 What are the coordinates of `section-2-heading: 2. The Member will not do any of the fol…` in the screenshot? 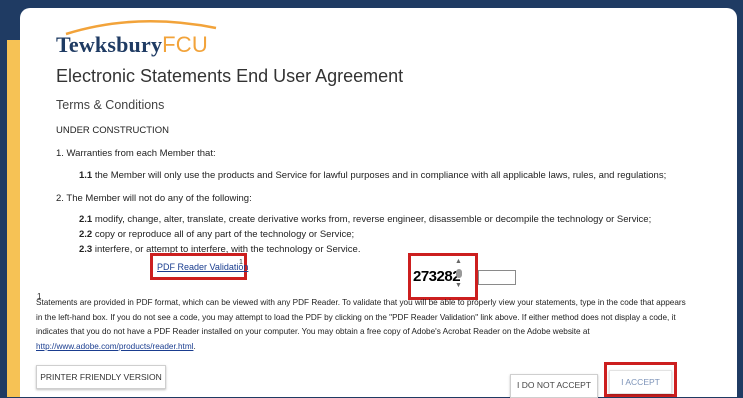 It's located at (154, 198).